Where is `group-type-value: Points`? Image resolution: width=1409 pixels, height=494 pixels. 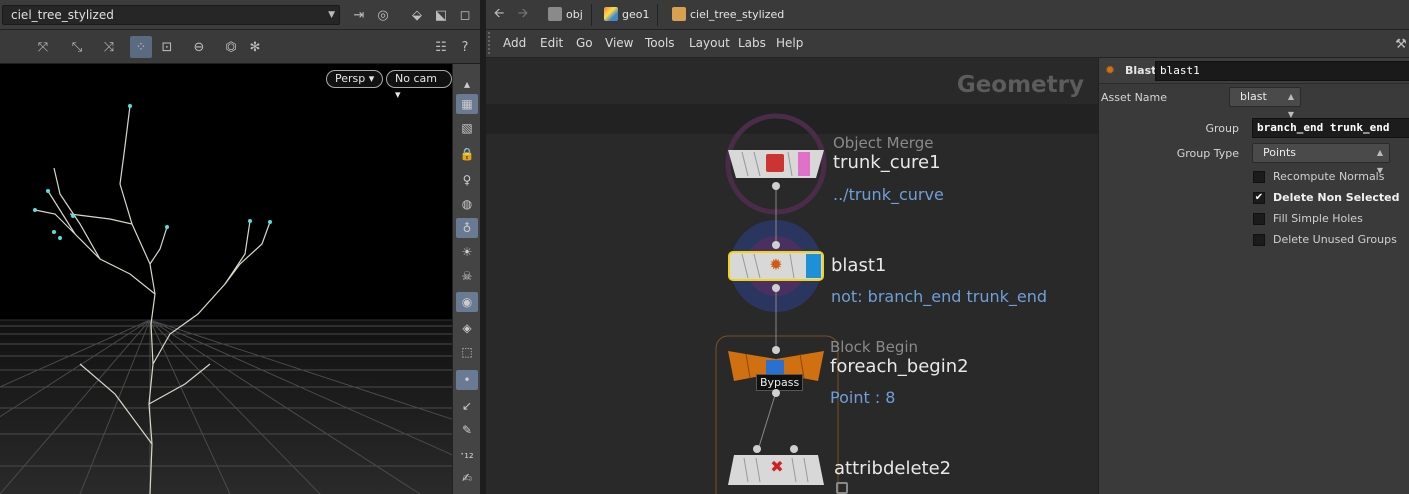
group-type-value: Points is located at coordinates (1280, 152).